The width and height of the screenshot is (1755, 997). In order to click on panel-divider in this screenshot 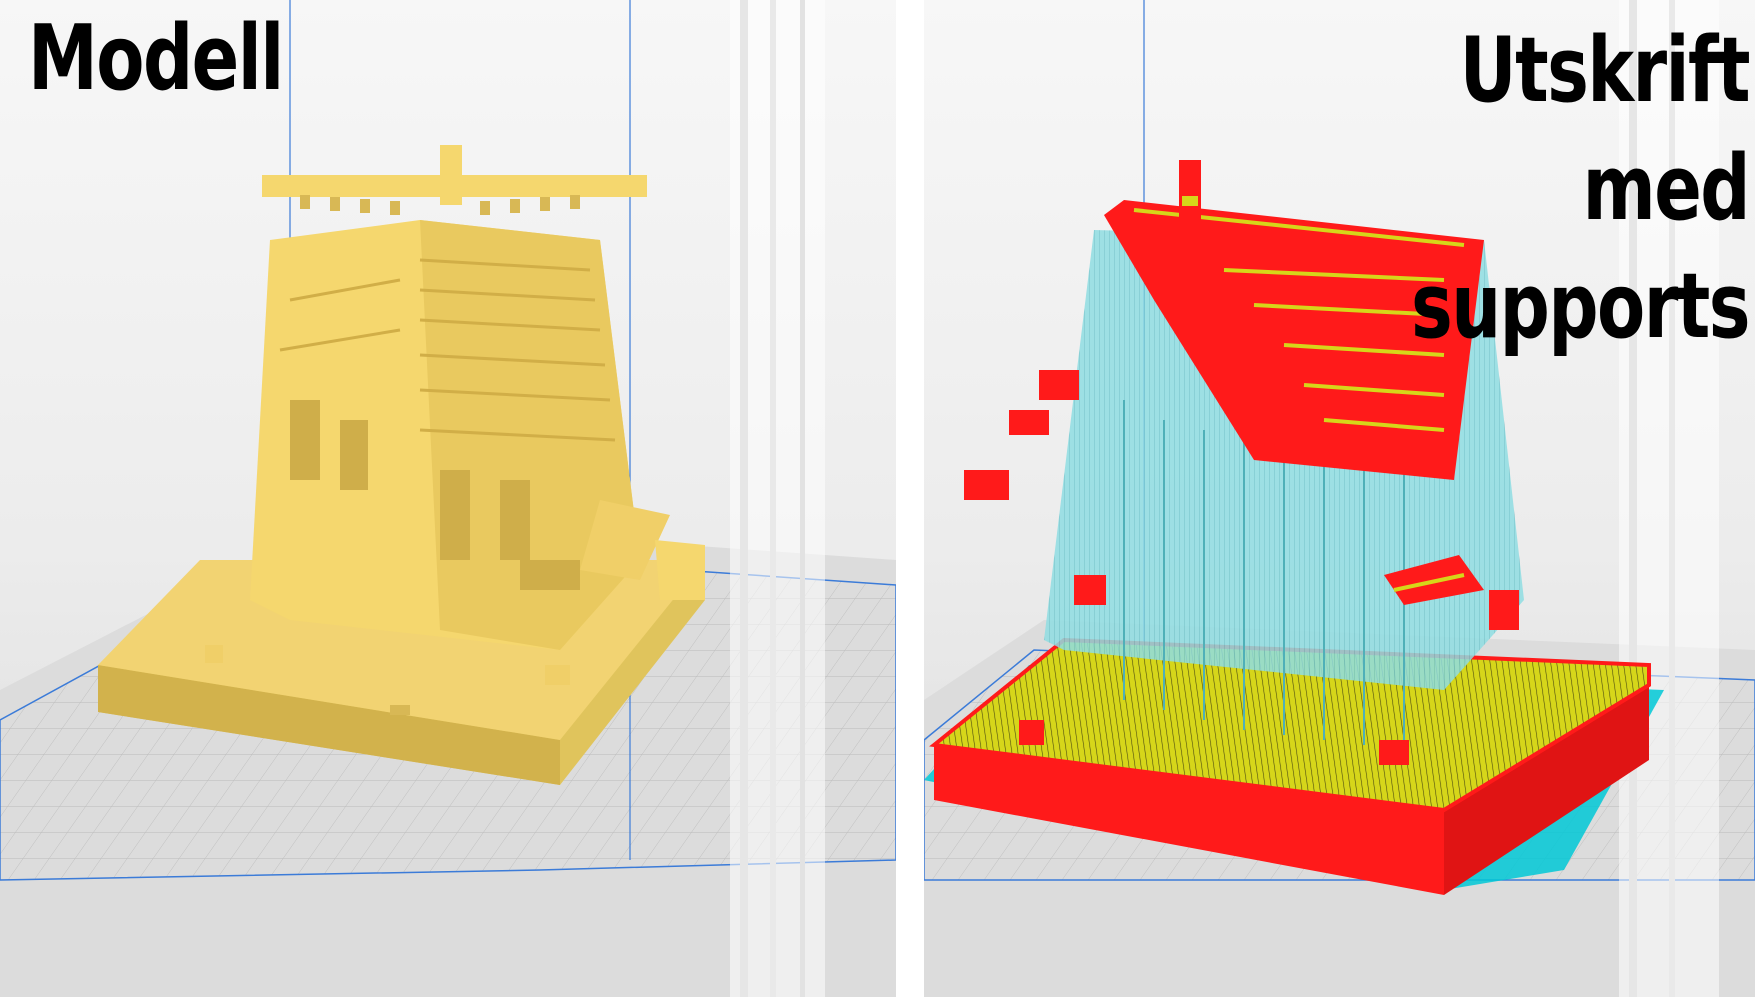, I will do `click(910, 498)`.